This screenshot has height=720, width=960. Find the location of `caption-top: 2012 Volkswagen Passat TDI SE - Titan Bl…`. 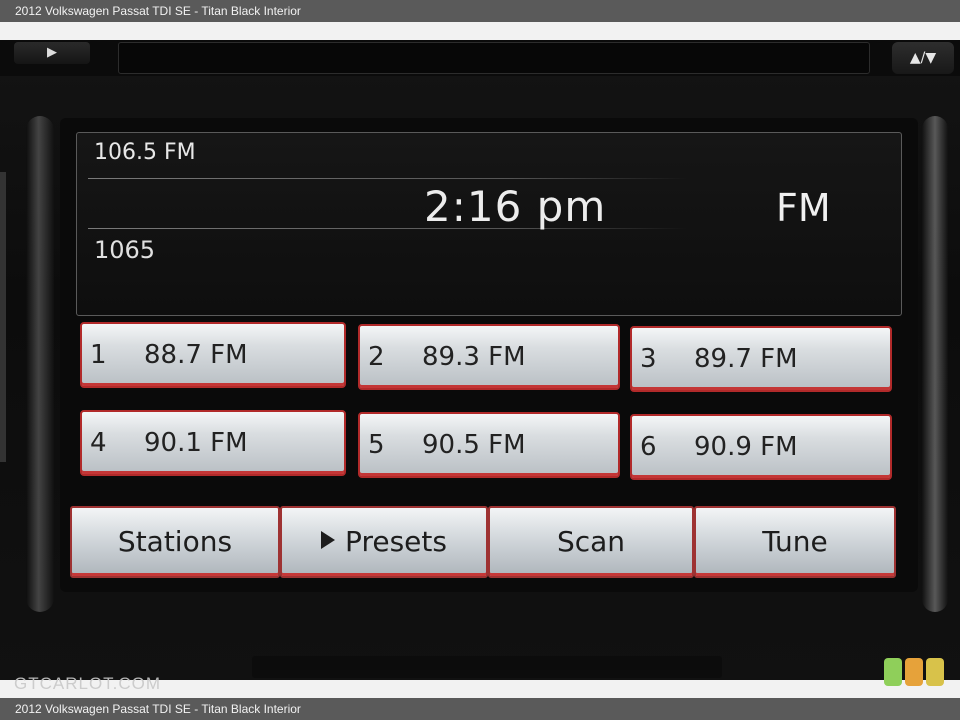

caption-top: 2012 Volkswagen Passat TDI SE - Titan Bl… is located at coordinates (480, 11).